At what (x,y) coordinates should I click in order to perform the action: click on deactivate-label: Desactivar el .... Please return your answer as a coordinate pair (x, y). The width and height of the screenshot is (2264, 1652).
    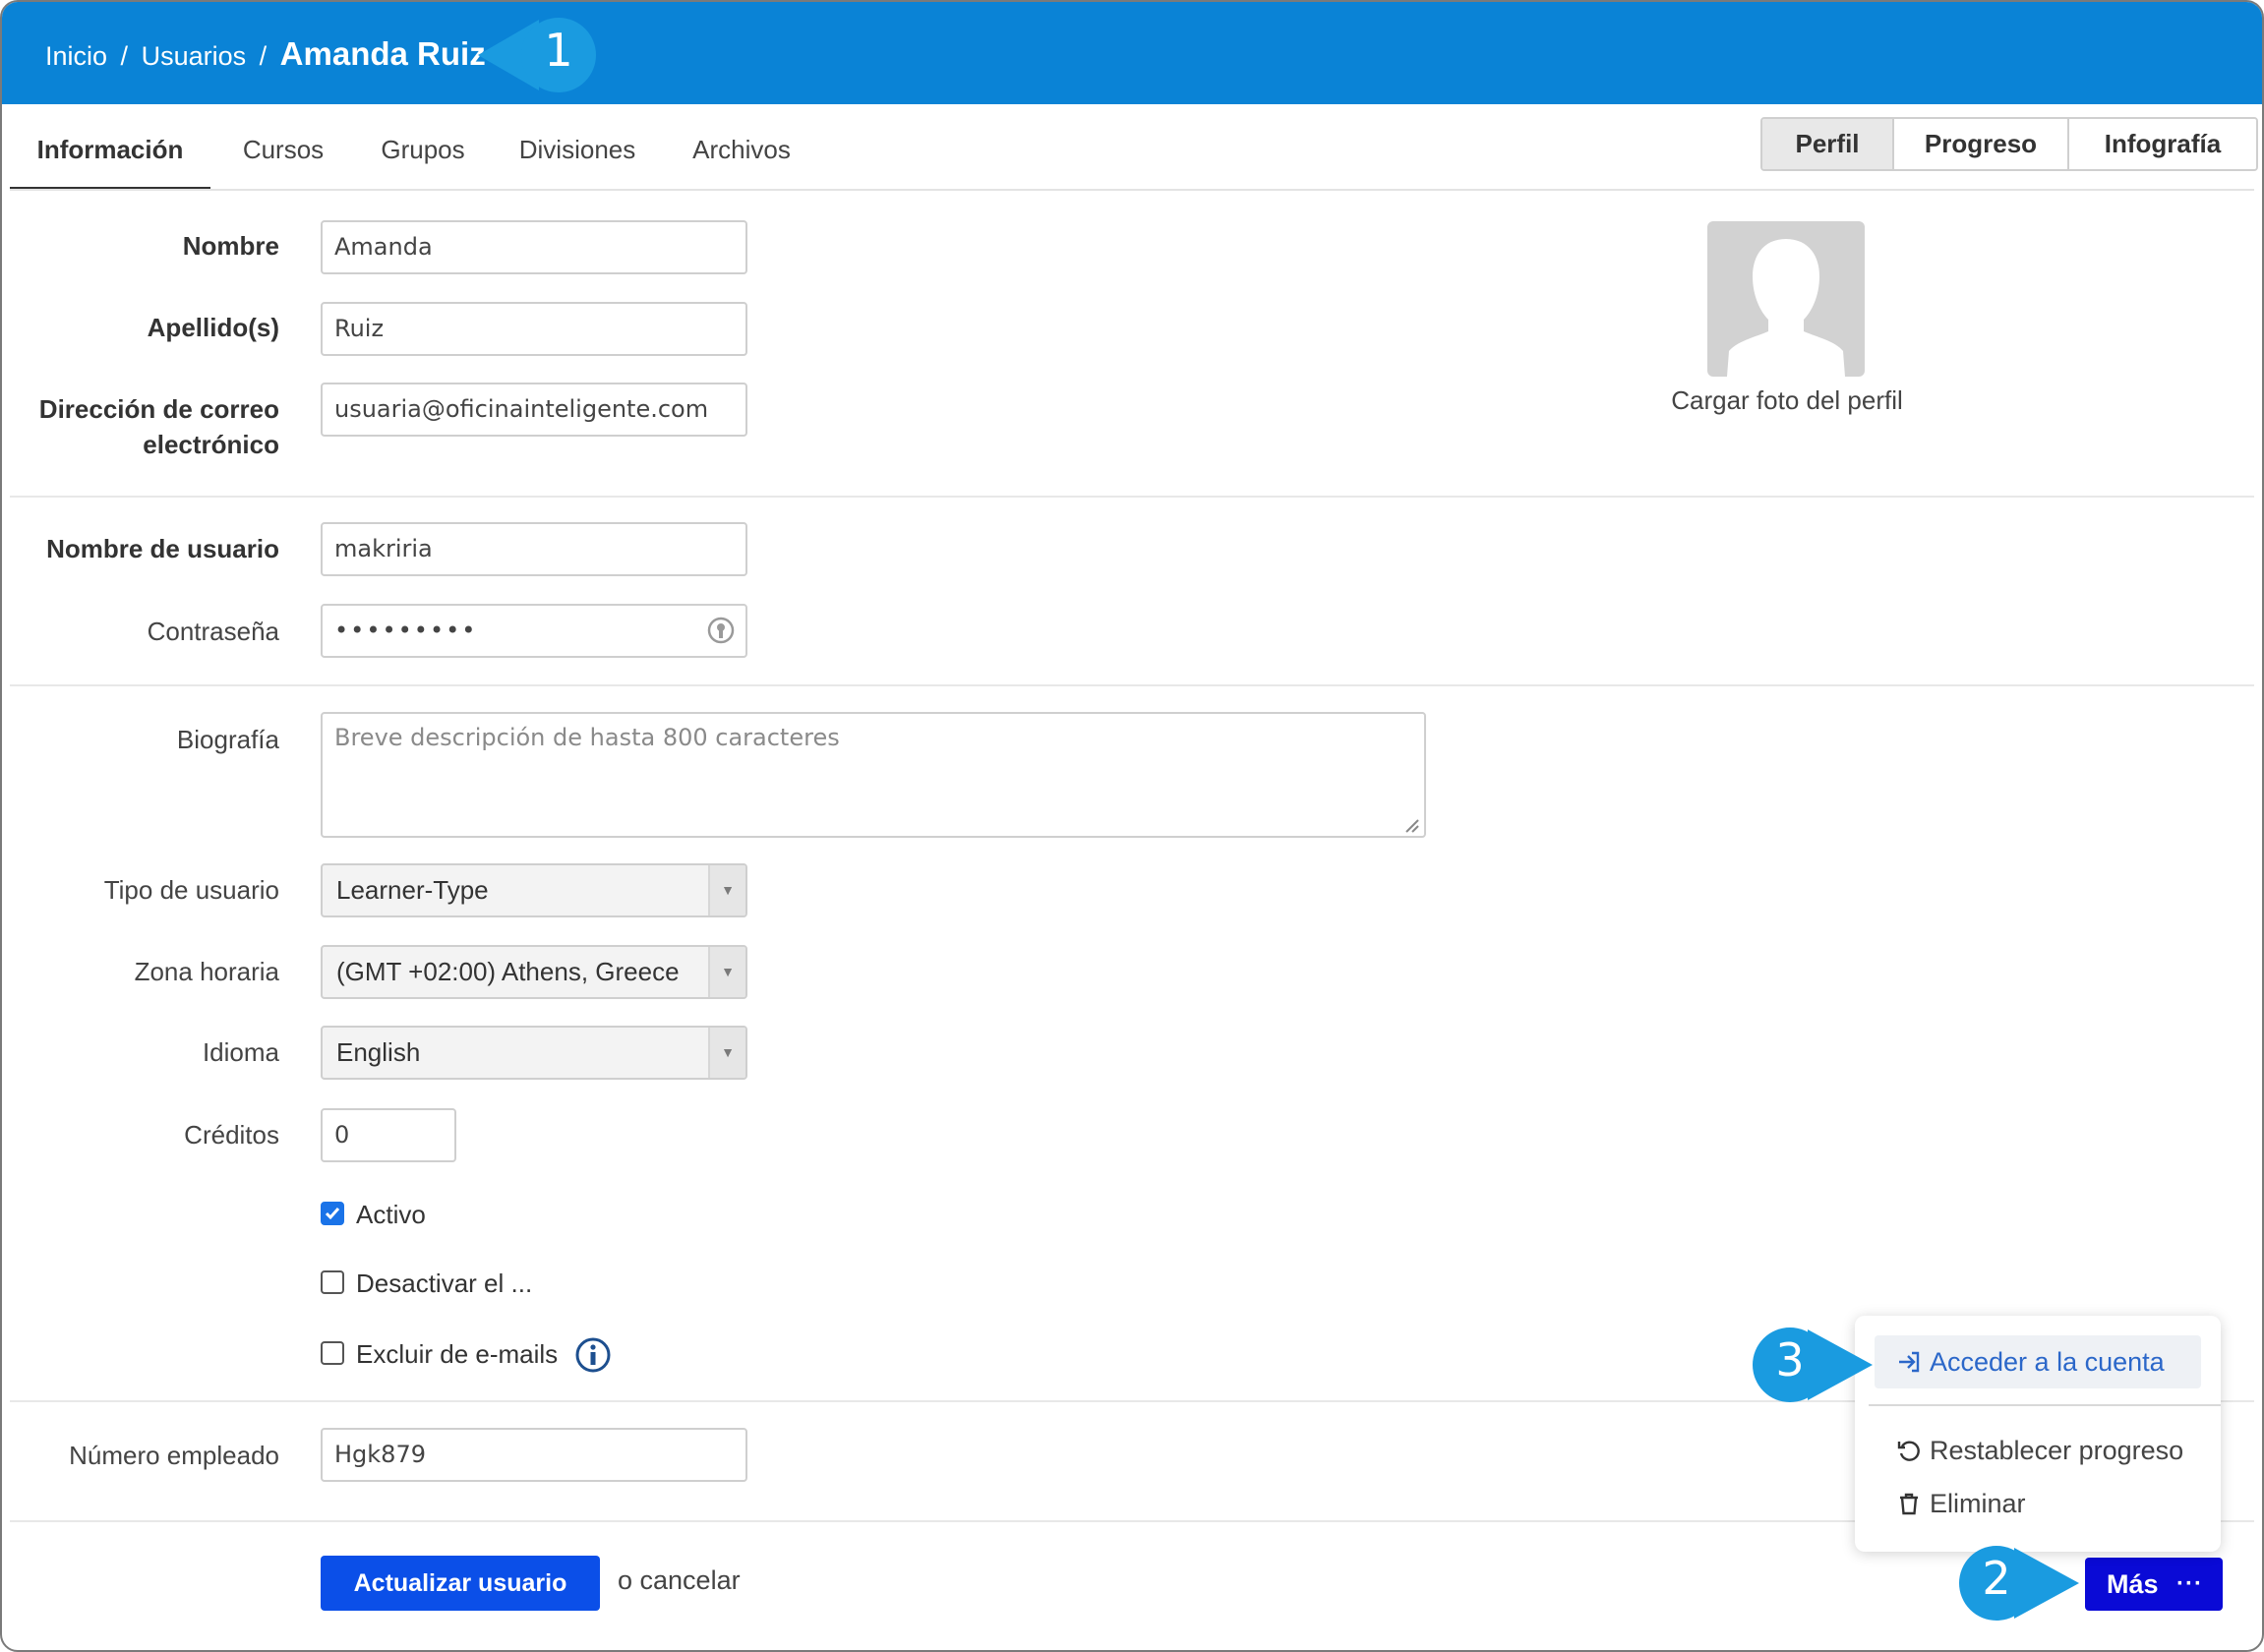
    Looking at the image, I should click on (444, 1283).